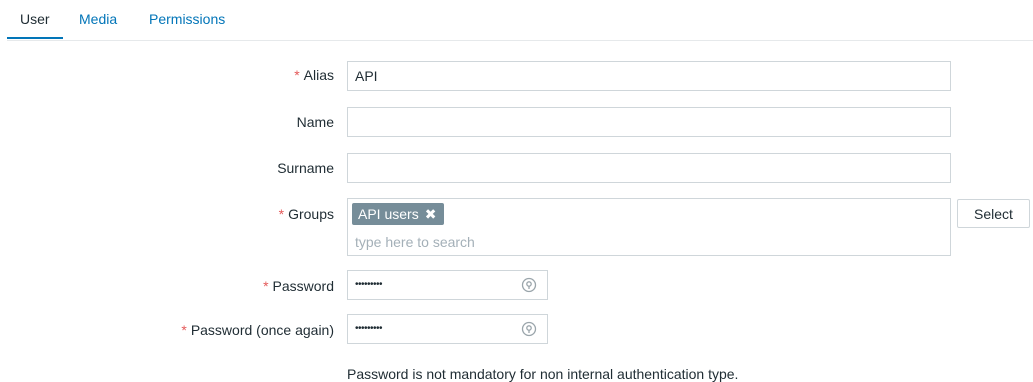  Describe the element at coordinates (35, 24) in the screenshot. I see `tab-user: User` at that location.